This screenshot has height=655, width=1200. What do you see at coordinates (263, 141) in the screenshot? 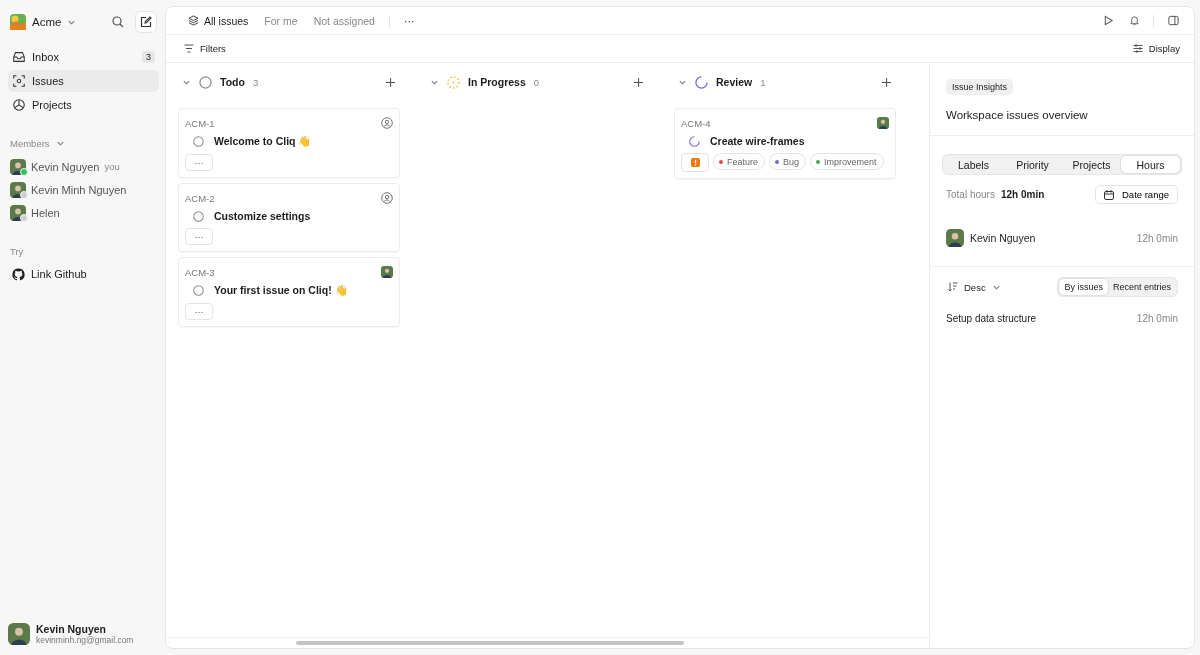
I see `issue-title: Welcome to Cliq 👋` at bounding box center [263, 141].